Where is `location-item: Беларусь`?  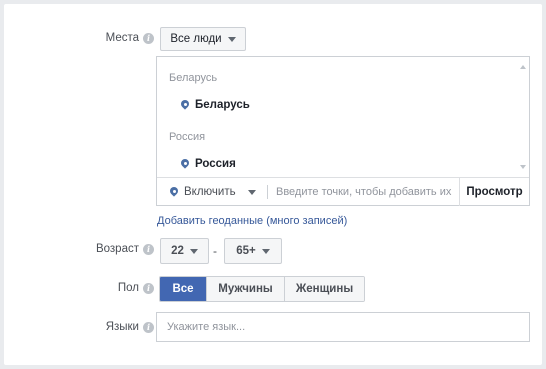
location-item: Беларусь is located at coordinates (215, 105).